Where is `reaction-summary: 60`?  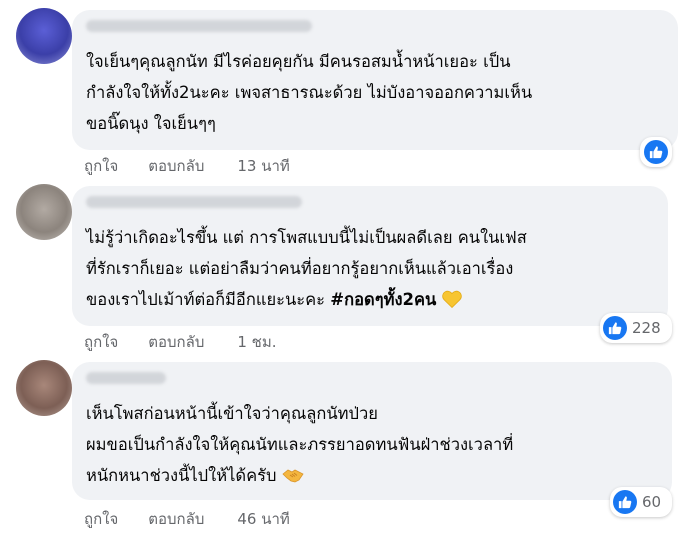 reaction-summary: 60 is located at coordinates (641, 502).